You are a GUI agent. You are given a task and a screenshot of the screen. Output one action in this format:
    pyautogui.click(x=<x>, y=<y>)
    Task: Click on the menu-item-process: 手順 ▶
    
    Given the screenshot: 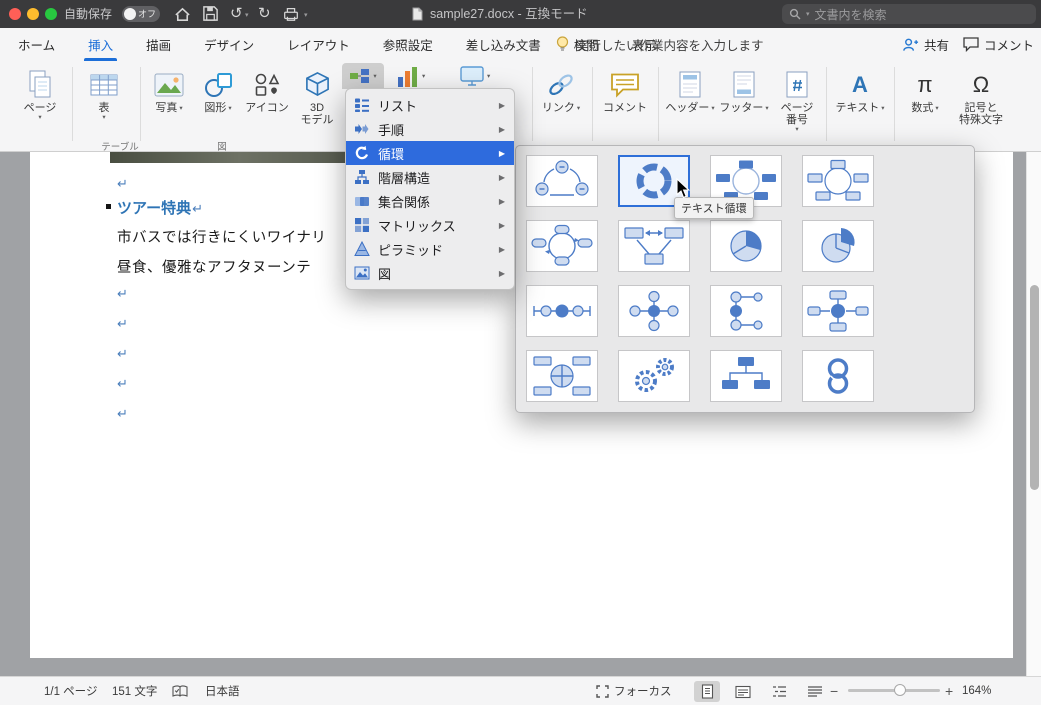 What is the action you would take?
    pyautogui.click(x=430, y=129)
    